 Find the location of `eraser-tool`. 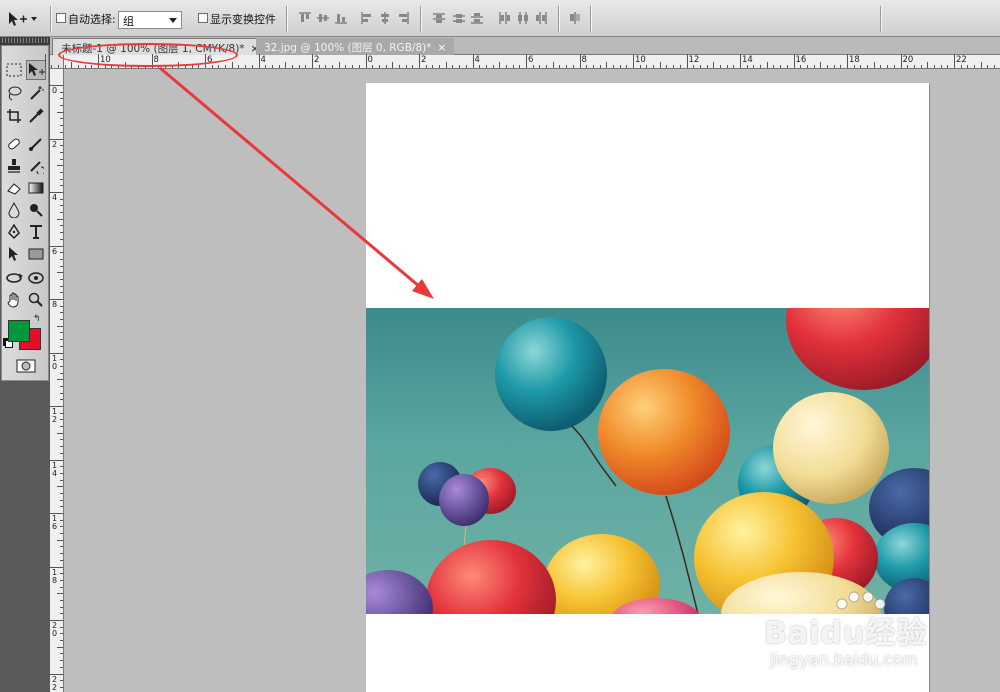

eraser-tool is located at coordinates (14, 188).